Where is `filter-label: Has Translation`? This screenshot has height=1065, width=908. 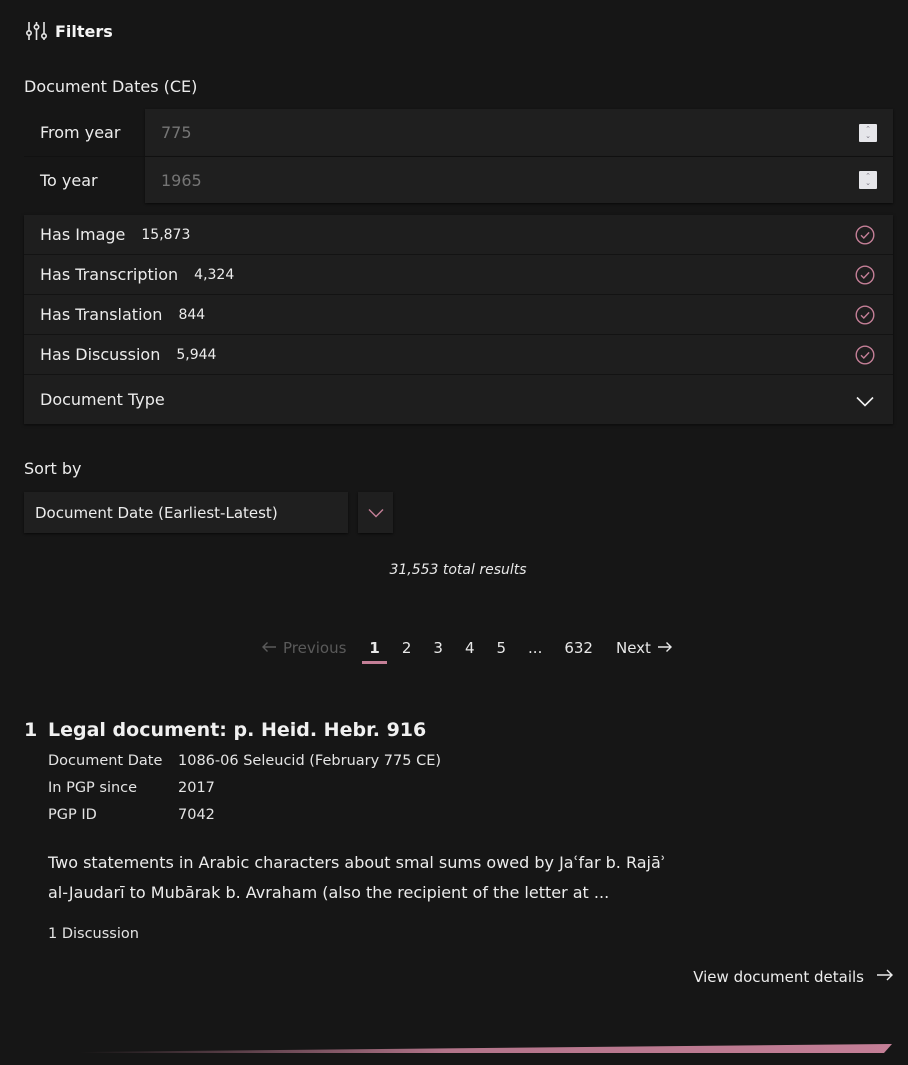 filter-label: Has Translation is located at coordinates (101, 314).